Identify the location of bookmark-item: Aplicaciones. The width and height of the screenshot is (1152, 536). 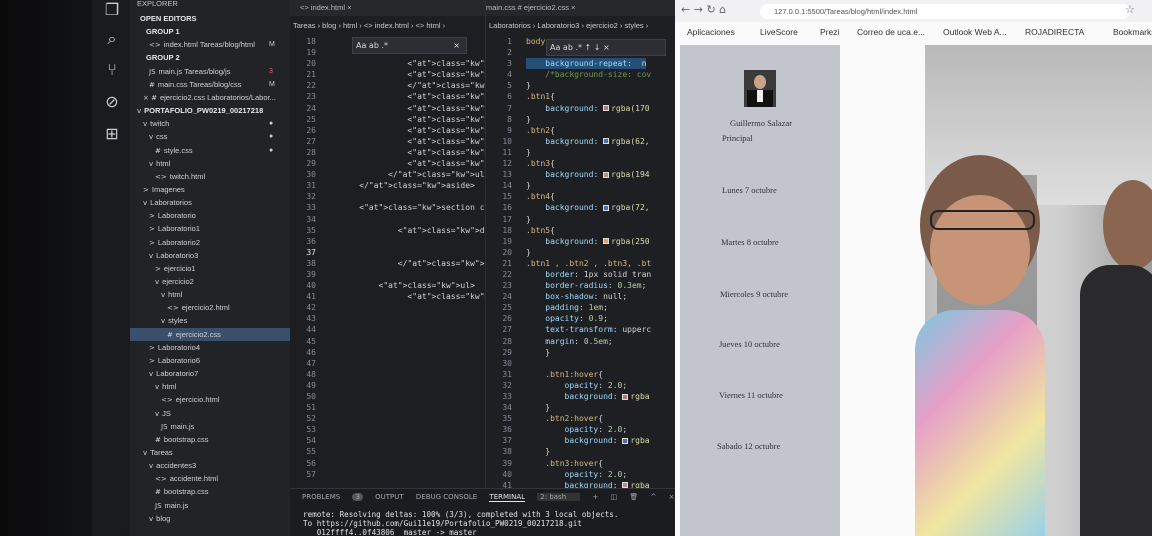
(711, 32).